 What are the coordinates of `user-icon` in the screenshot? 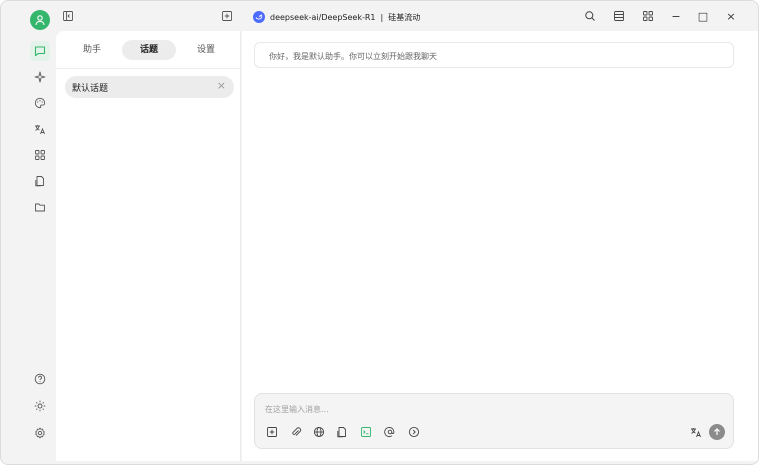 It's located at (40, 20).